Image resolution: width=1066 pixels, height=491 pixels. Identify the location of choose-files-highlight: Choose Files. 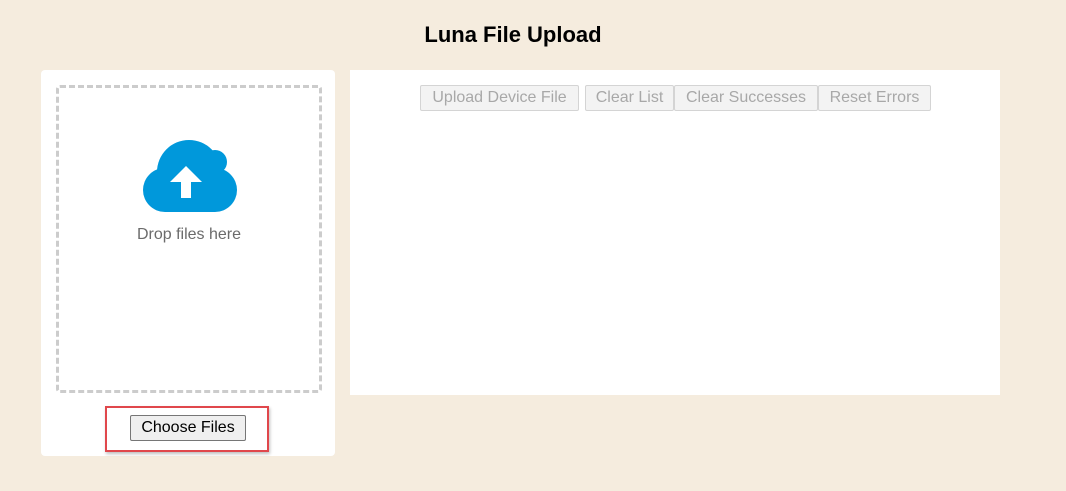
(187, 429).